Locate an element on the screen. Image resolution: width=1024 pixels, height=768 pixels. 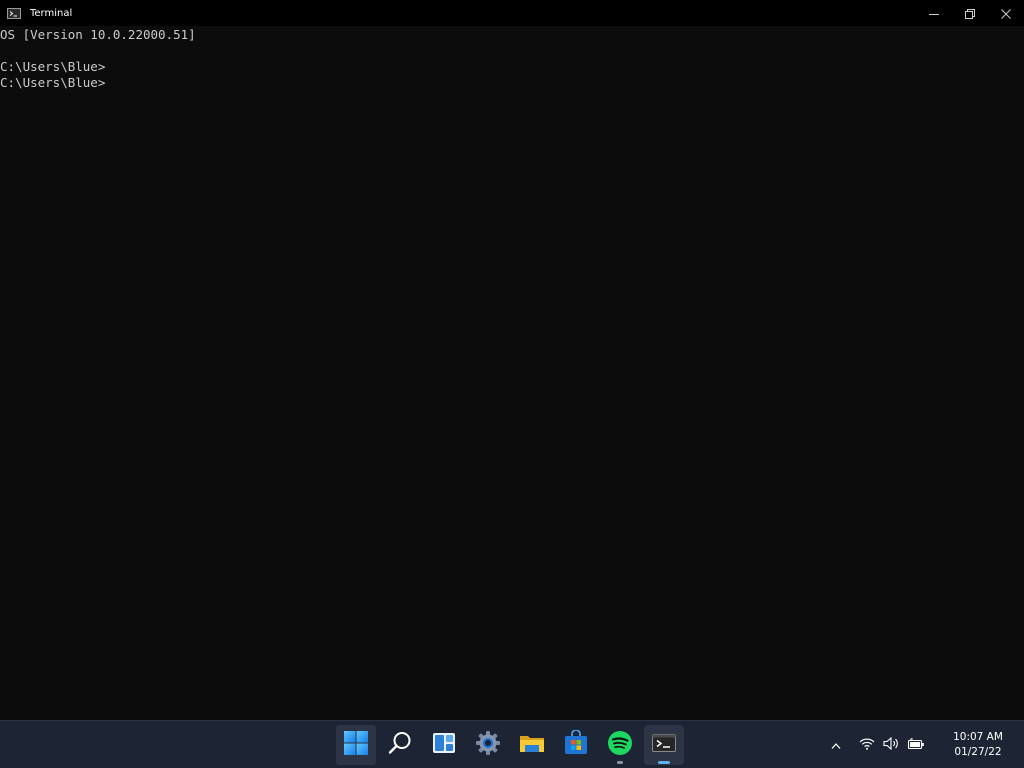
taskbar: 10:07 AM 01/27/22 is located at coordinates (512, 744).